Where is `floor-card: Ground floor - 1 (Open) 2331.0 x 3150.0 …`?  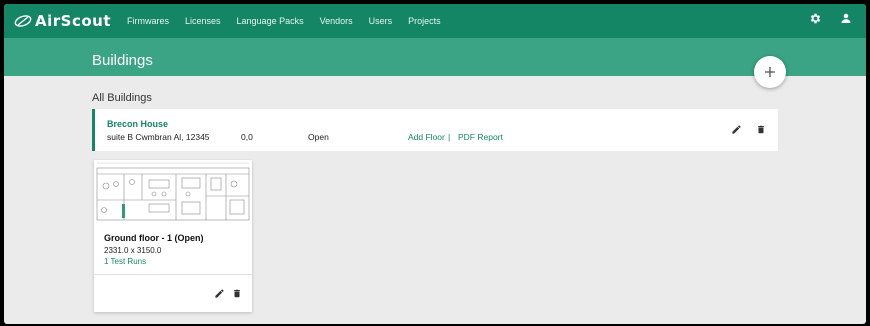 floor-card: Ground floor - 1 (Open) 2331.0 x 3150.0 … is located at coordinates (173, 236).